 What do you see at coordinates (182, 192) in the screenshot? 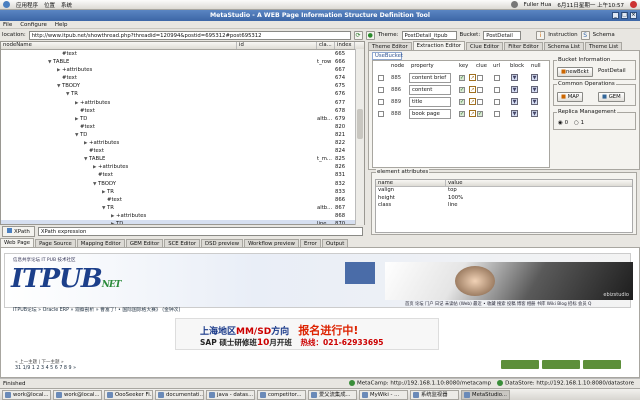
I see `tree-row: ▶ TR 833` at bounding box center [182, 192].